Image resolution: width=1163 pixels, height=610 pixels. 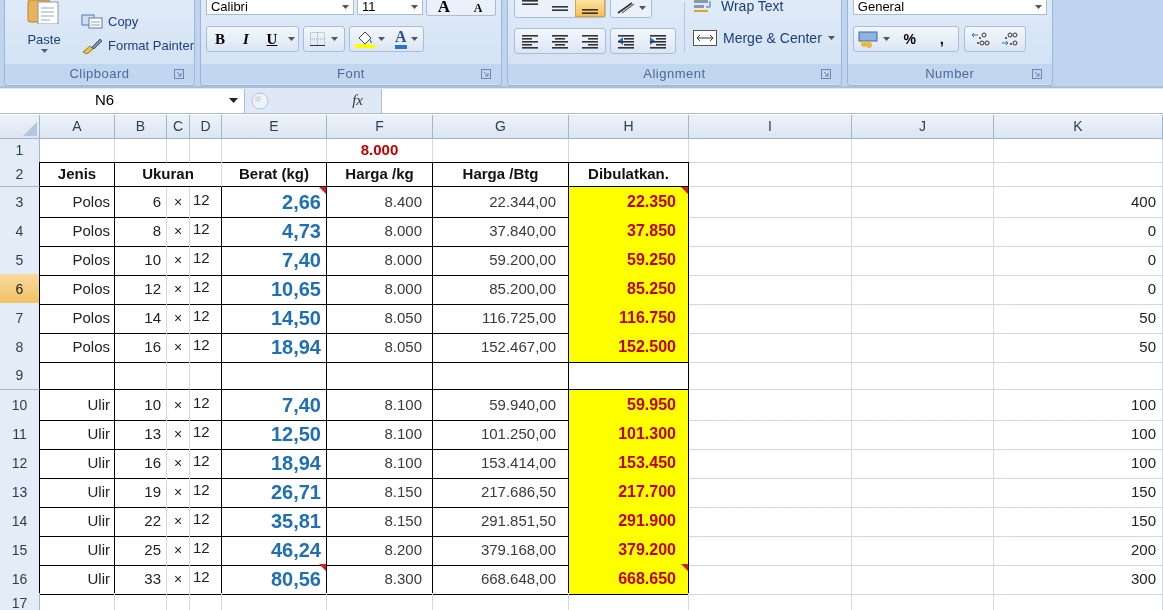 I want to click on column-header: B, so click(x=140, y=126).